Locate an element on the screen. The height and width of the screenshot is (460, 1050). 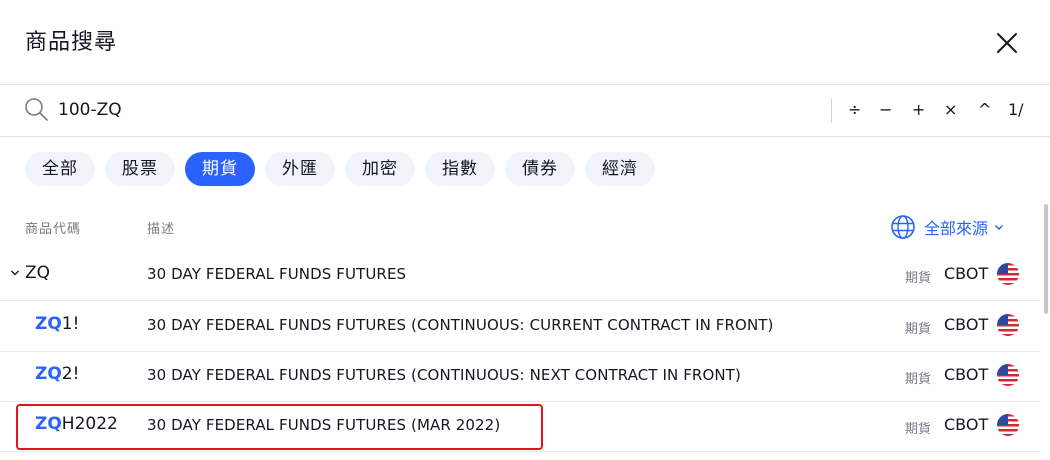
row-symbol: ZQ2! is located at coordinates (57, 374).